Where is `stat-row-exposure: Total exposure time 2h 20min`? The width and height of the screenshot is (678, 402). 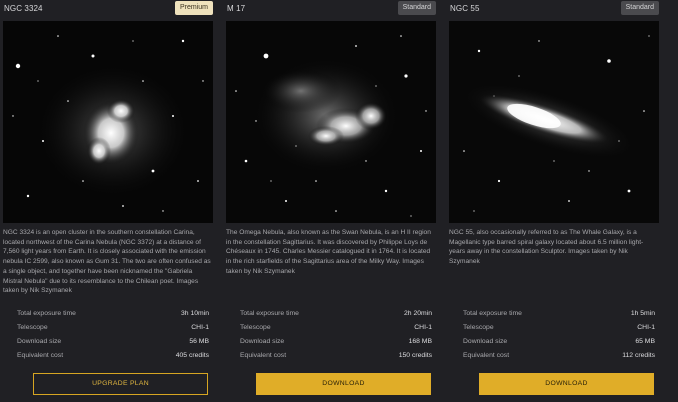
stat-row-exposure: Total exposure time 2h 20min is located at coordinates (336, 317).